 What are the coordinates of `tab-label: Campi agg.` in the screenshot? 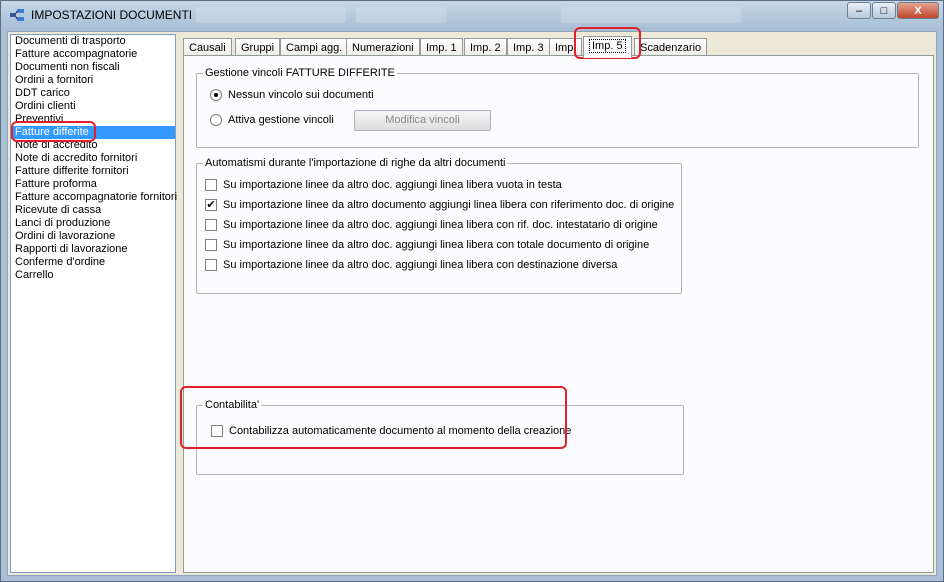 It's located at (314, 48).